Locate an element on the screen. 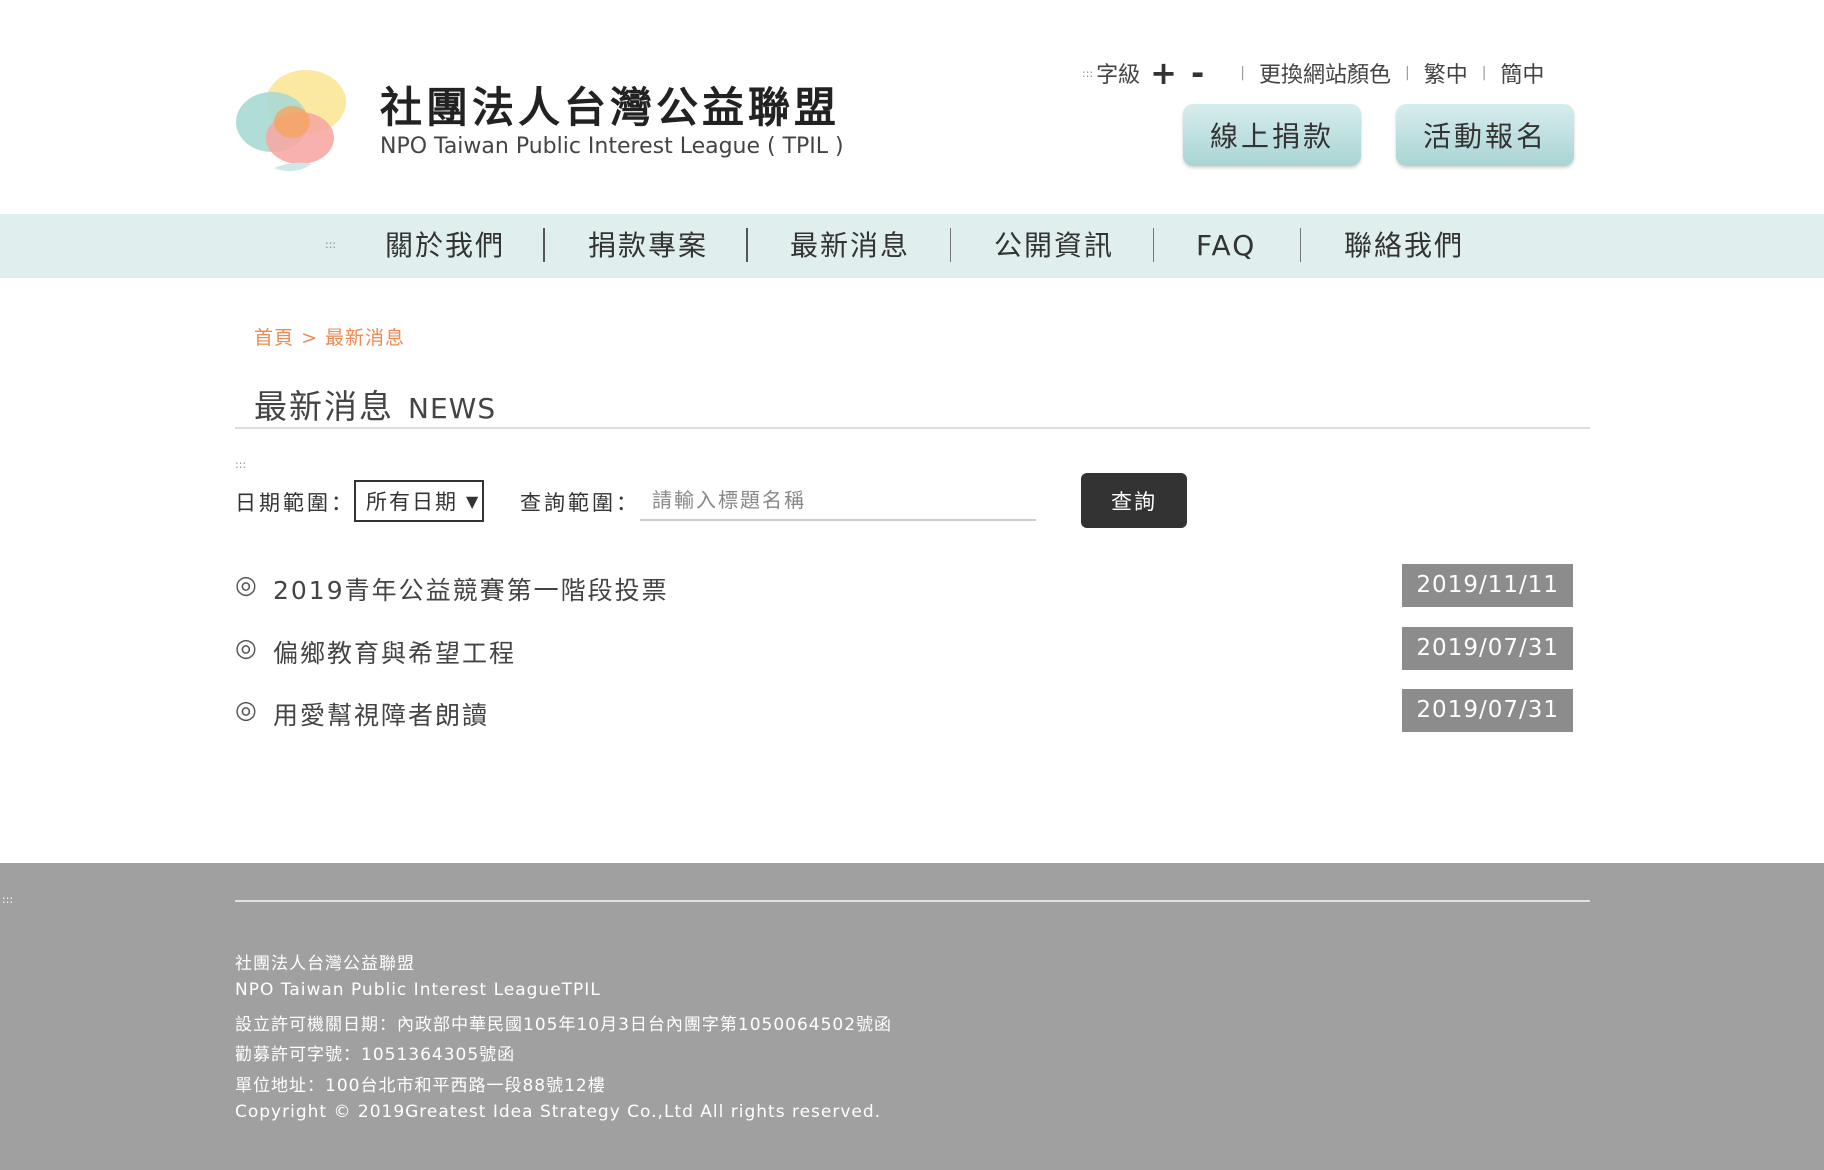 This screenshot has width=1824, height=1170. news-item: ◎ 偏鄉教育與希望工程 2019/07/31 is located at coordinates (904, 649).